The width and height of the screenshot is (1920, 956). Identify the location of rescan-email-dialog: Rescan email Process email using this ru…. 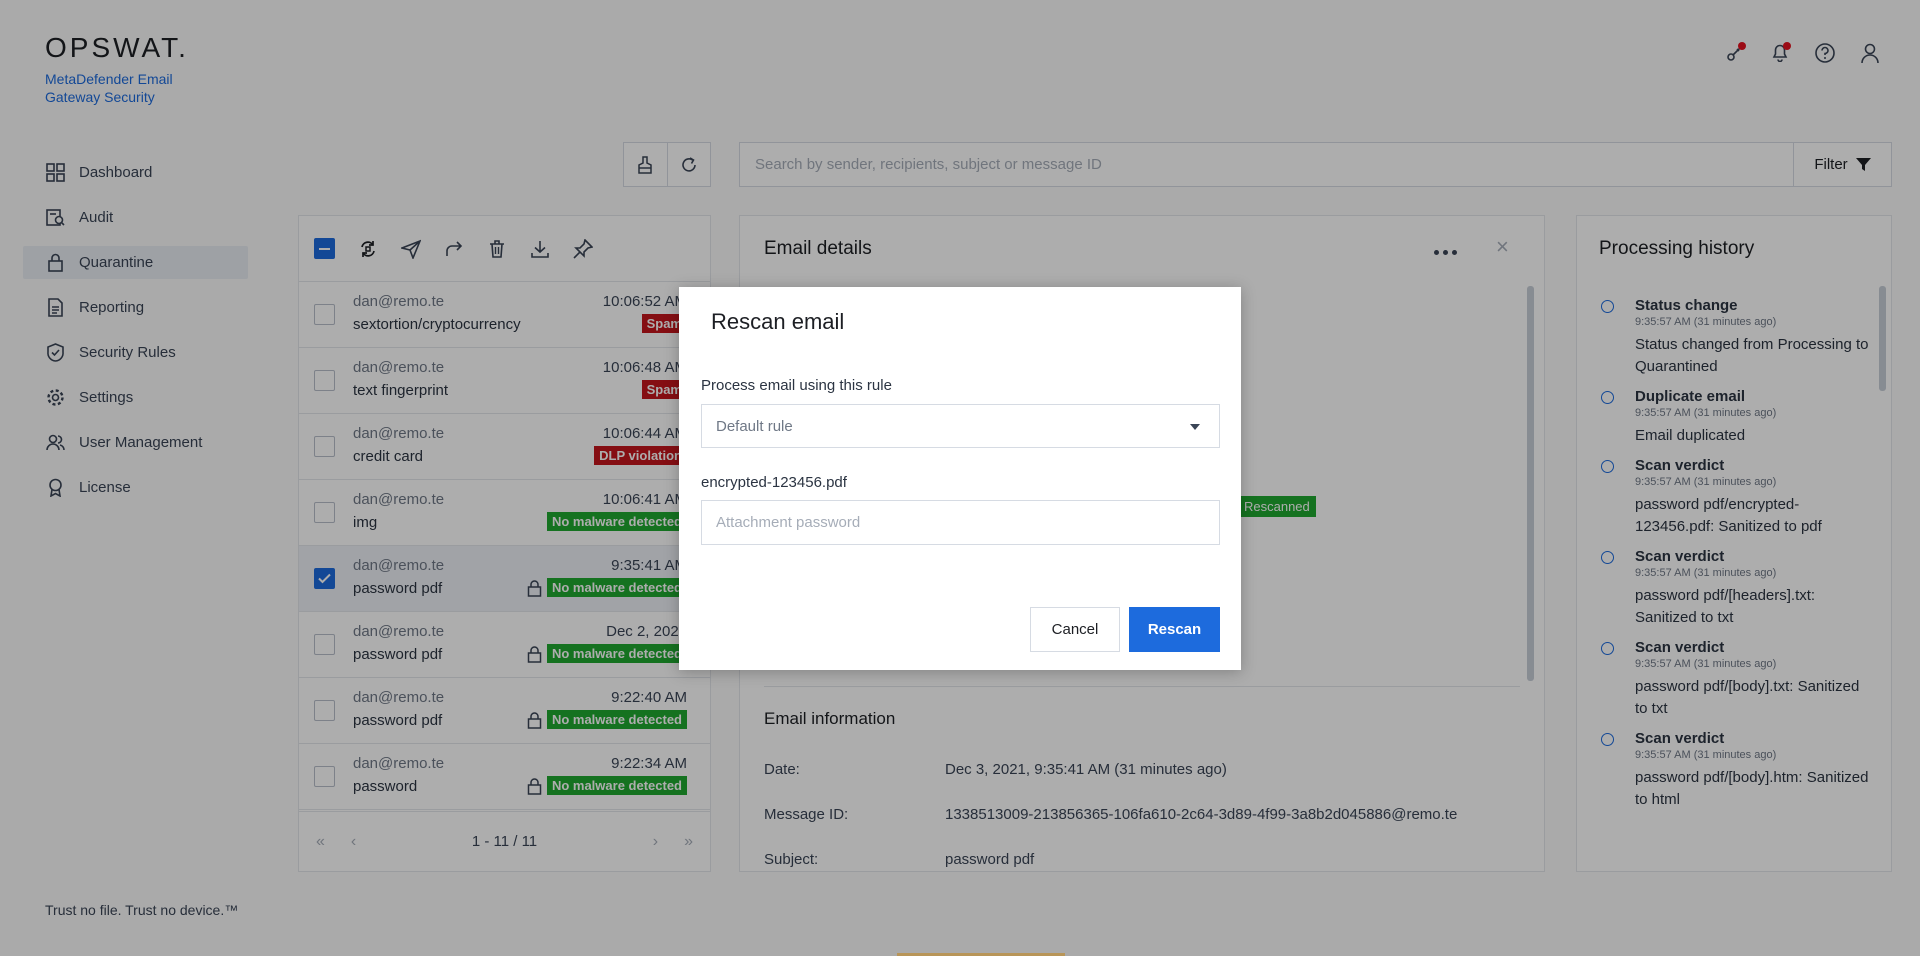
(960, 478).